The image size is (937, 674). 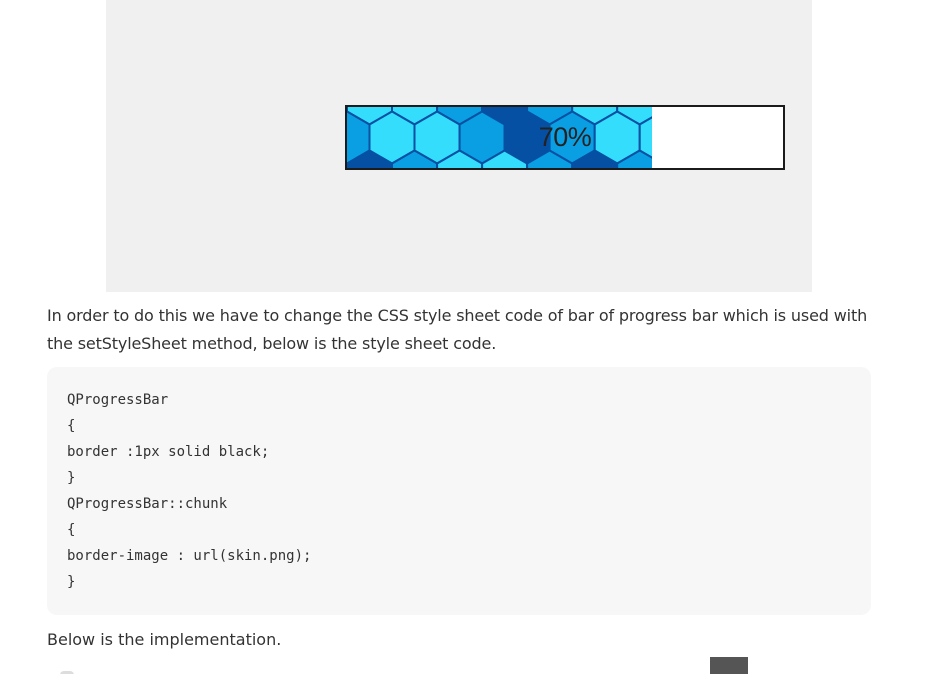 I want to click on progress-bar: 70%, so click(x=565, y=137).